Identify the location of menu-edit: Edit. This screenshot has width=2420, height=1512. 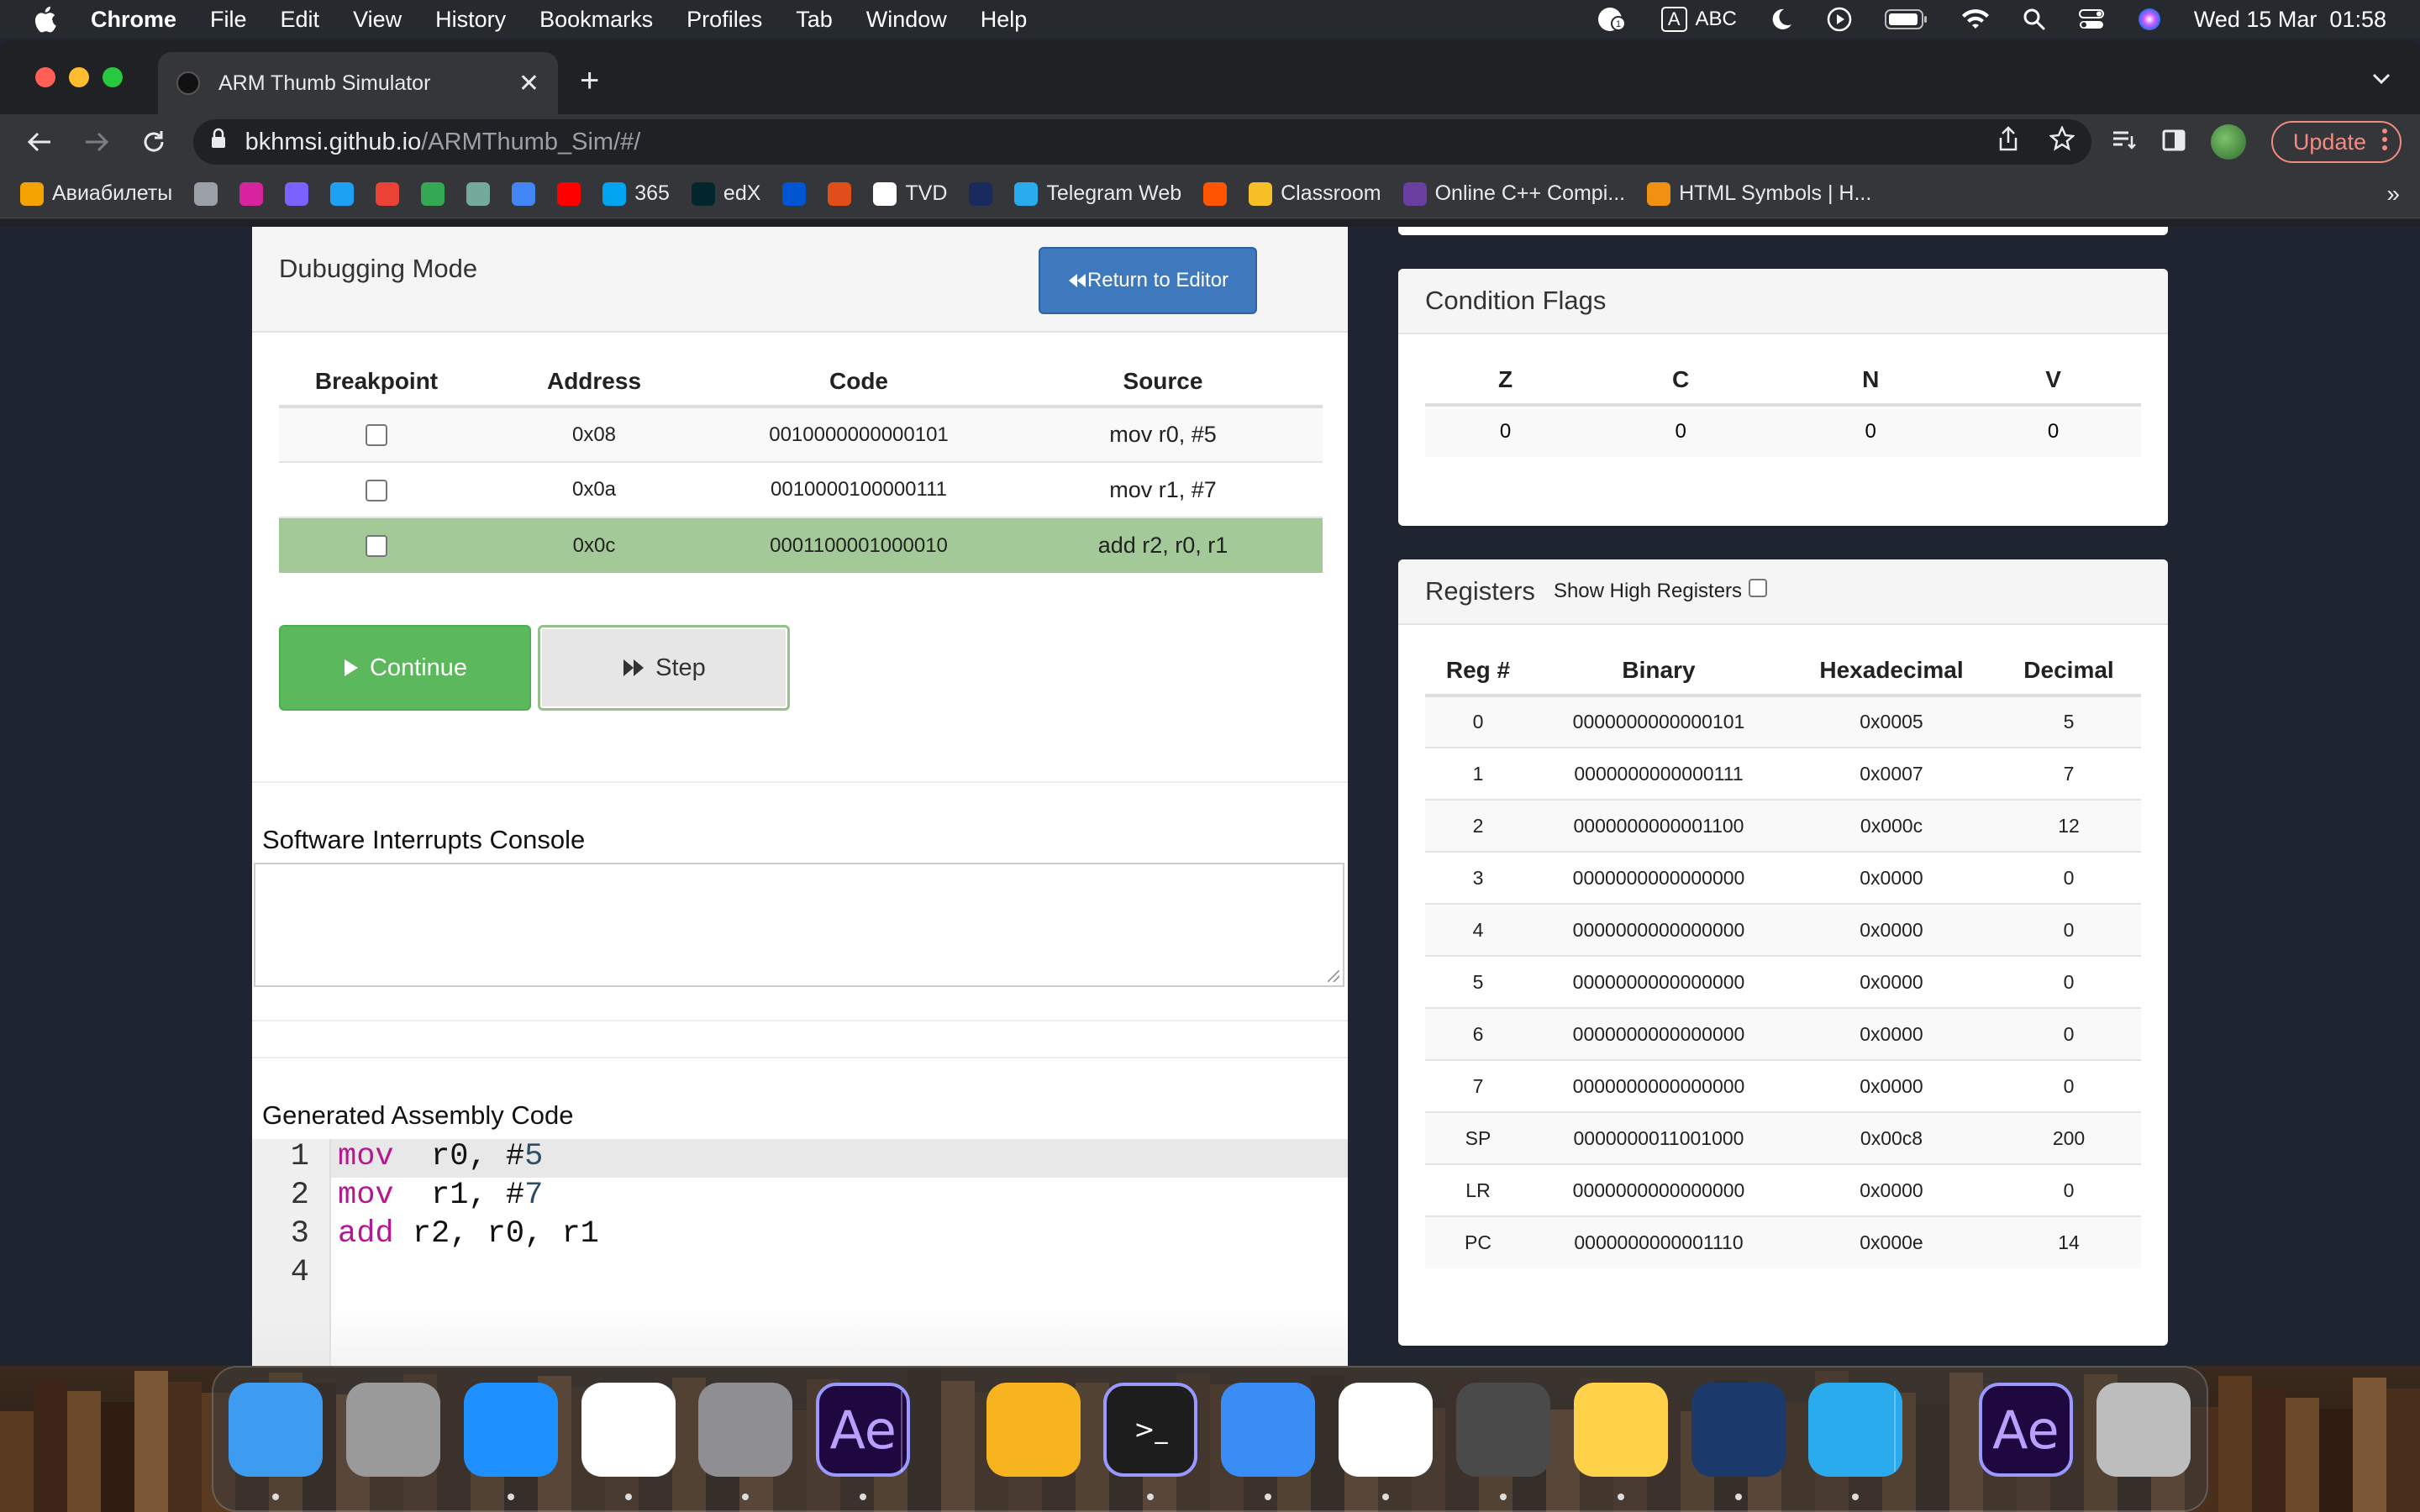
(300, 20).